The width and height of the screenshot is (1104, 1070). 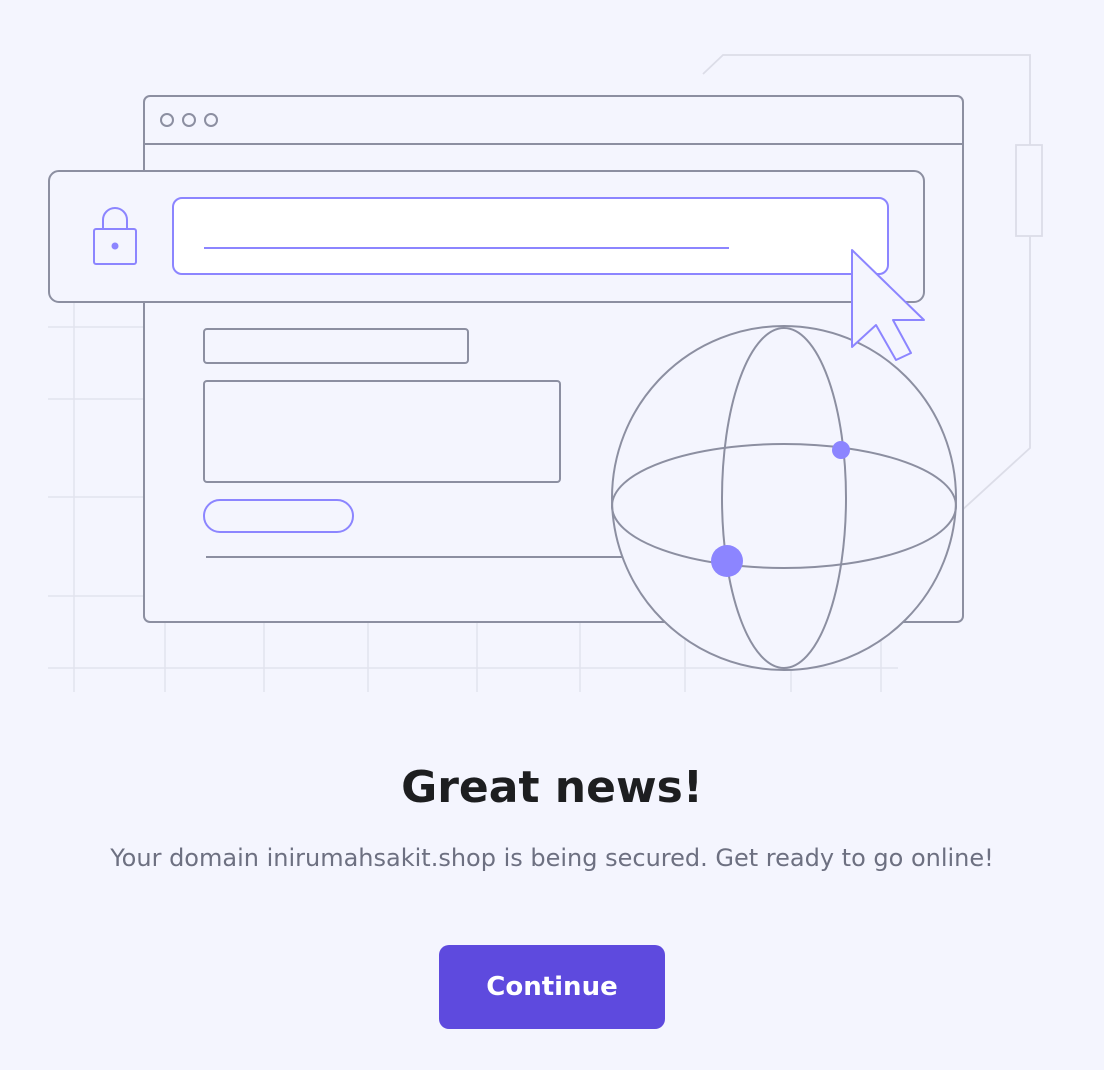 I want to click on globe-icon, so click(x=784, y=498).